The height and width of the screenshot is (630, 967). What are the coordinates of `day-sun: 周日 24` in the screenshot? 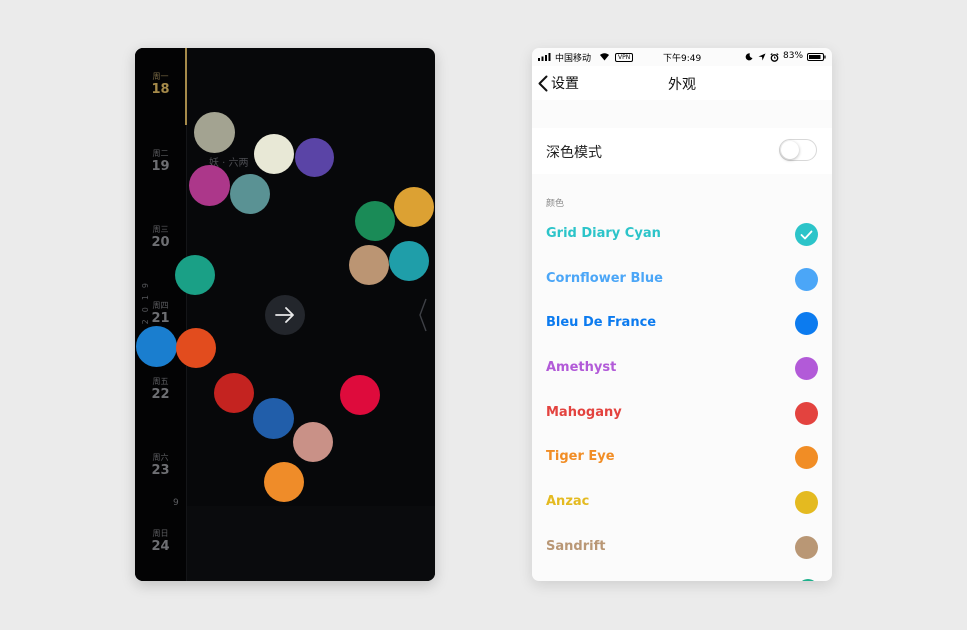 It's located at (160, 541).